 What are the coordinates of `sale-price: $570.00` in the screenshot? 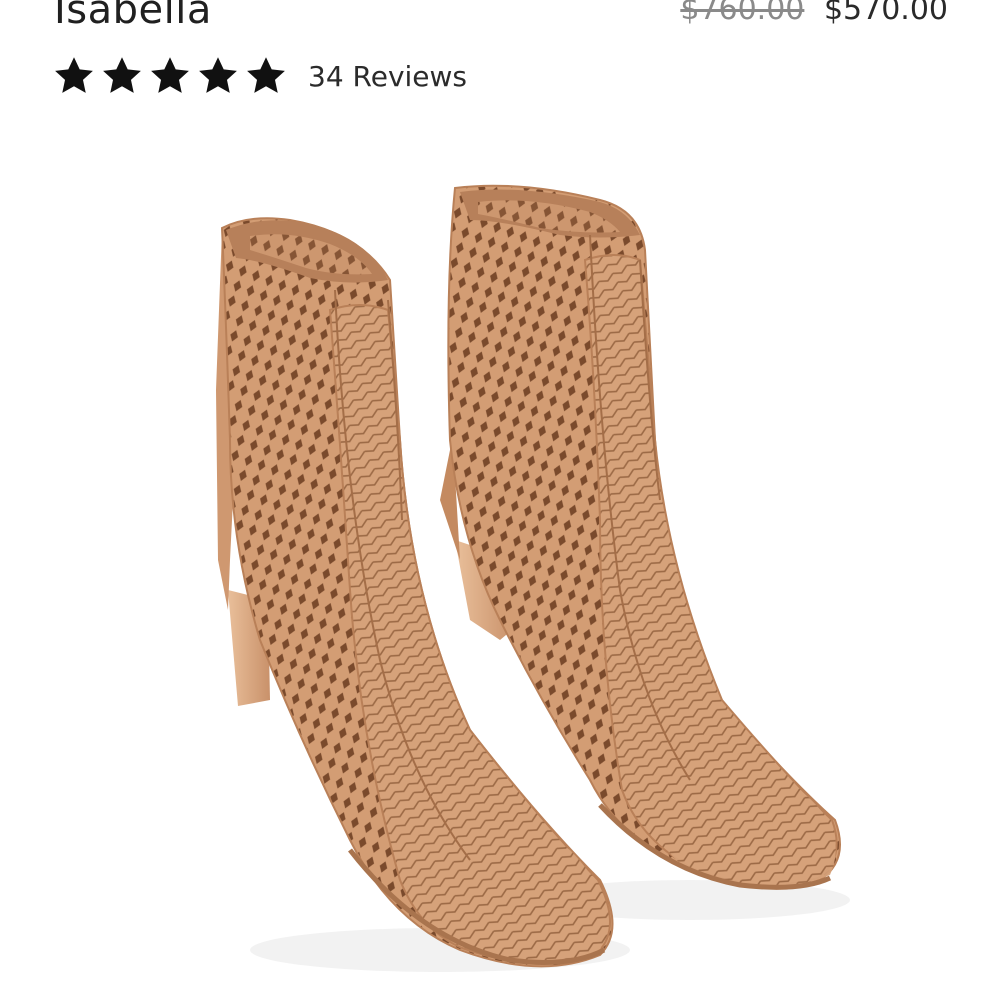 It's located at (885, 13).